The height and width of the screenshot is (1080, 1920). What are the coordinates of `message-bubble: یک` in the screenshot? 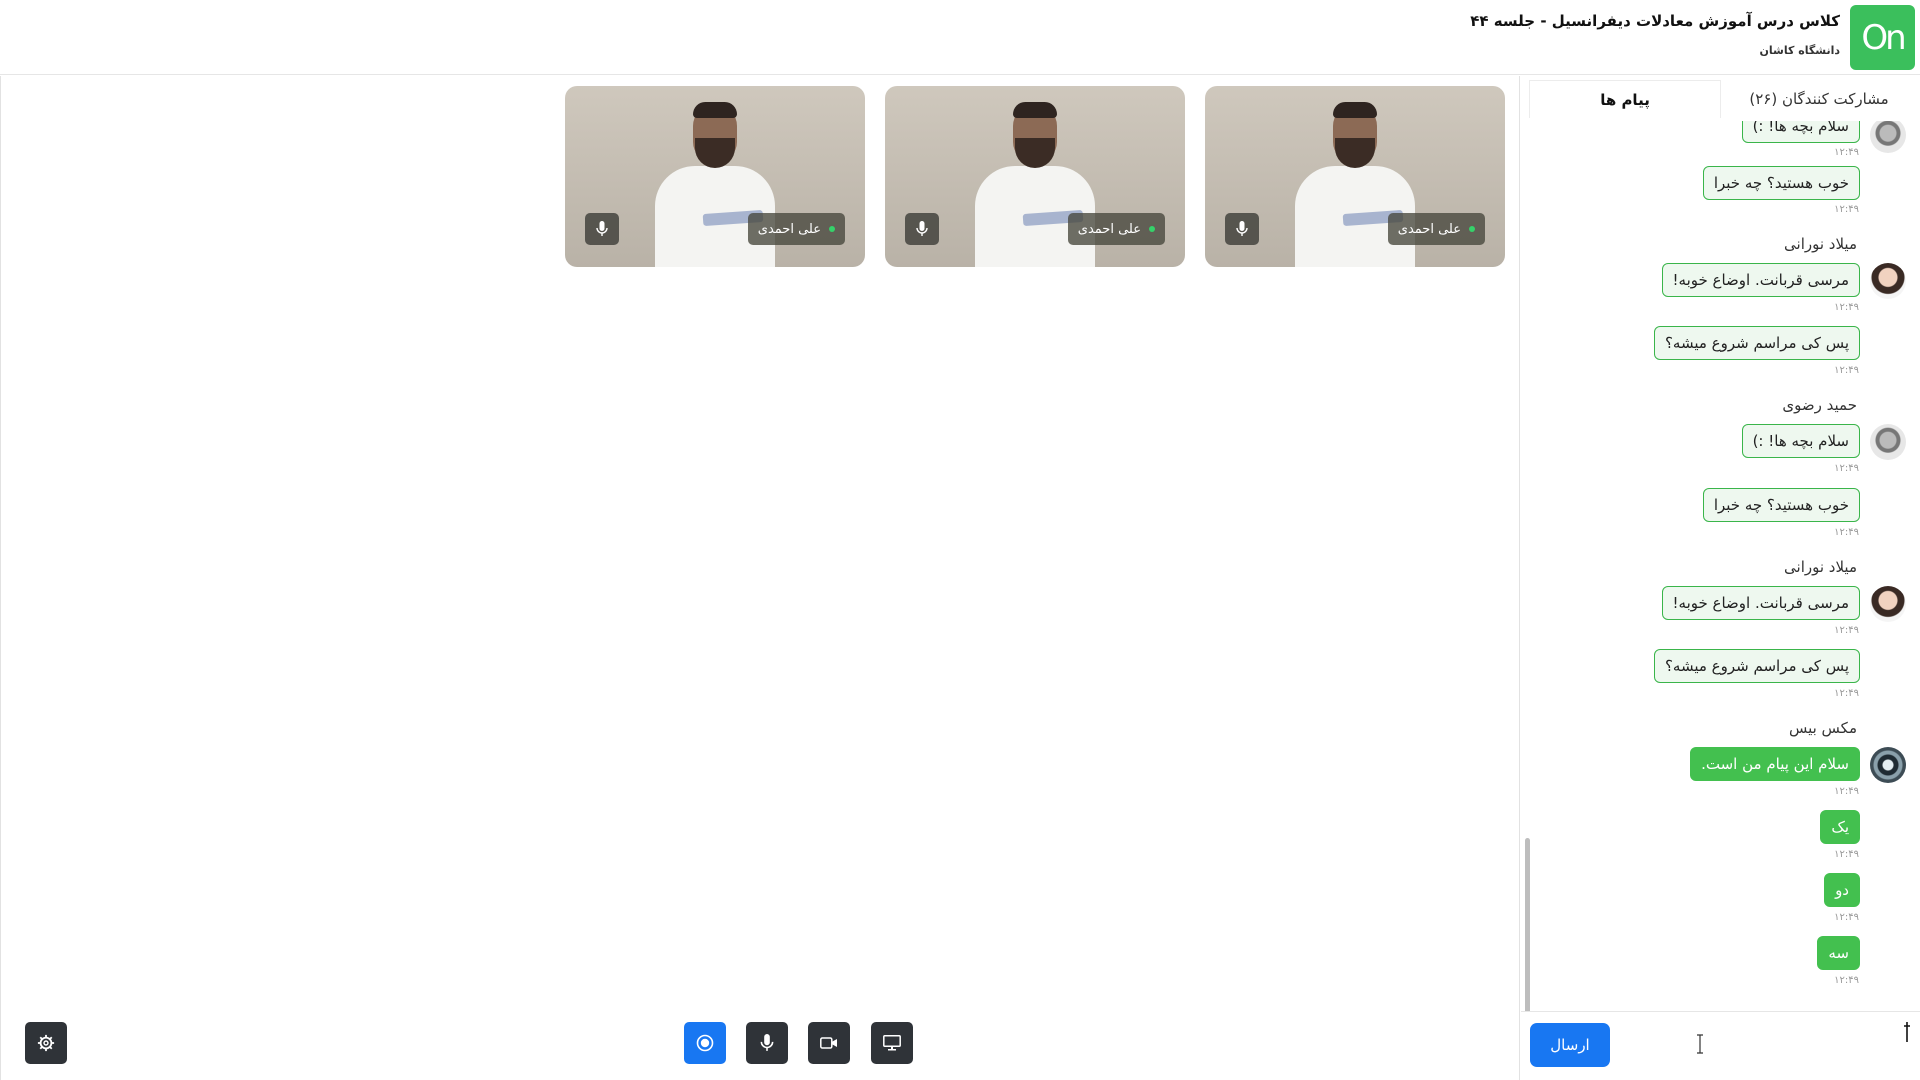 It's located at (1840, 827).